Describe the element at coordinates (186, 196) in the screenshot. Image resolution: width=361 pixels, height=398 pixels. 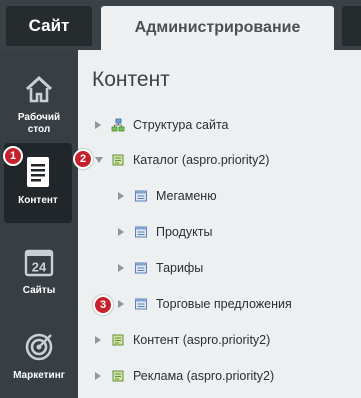
I see `tree-item-label: Мегаменю` at that location.